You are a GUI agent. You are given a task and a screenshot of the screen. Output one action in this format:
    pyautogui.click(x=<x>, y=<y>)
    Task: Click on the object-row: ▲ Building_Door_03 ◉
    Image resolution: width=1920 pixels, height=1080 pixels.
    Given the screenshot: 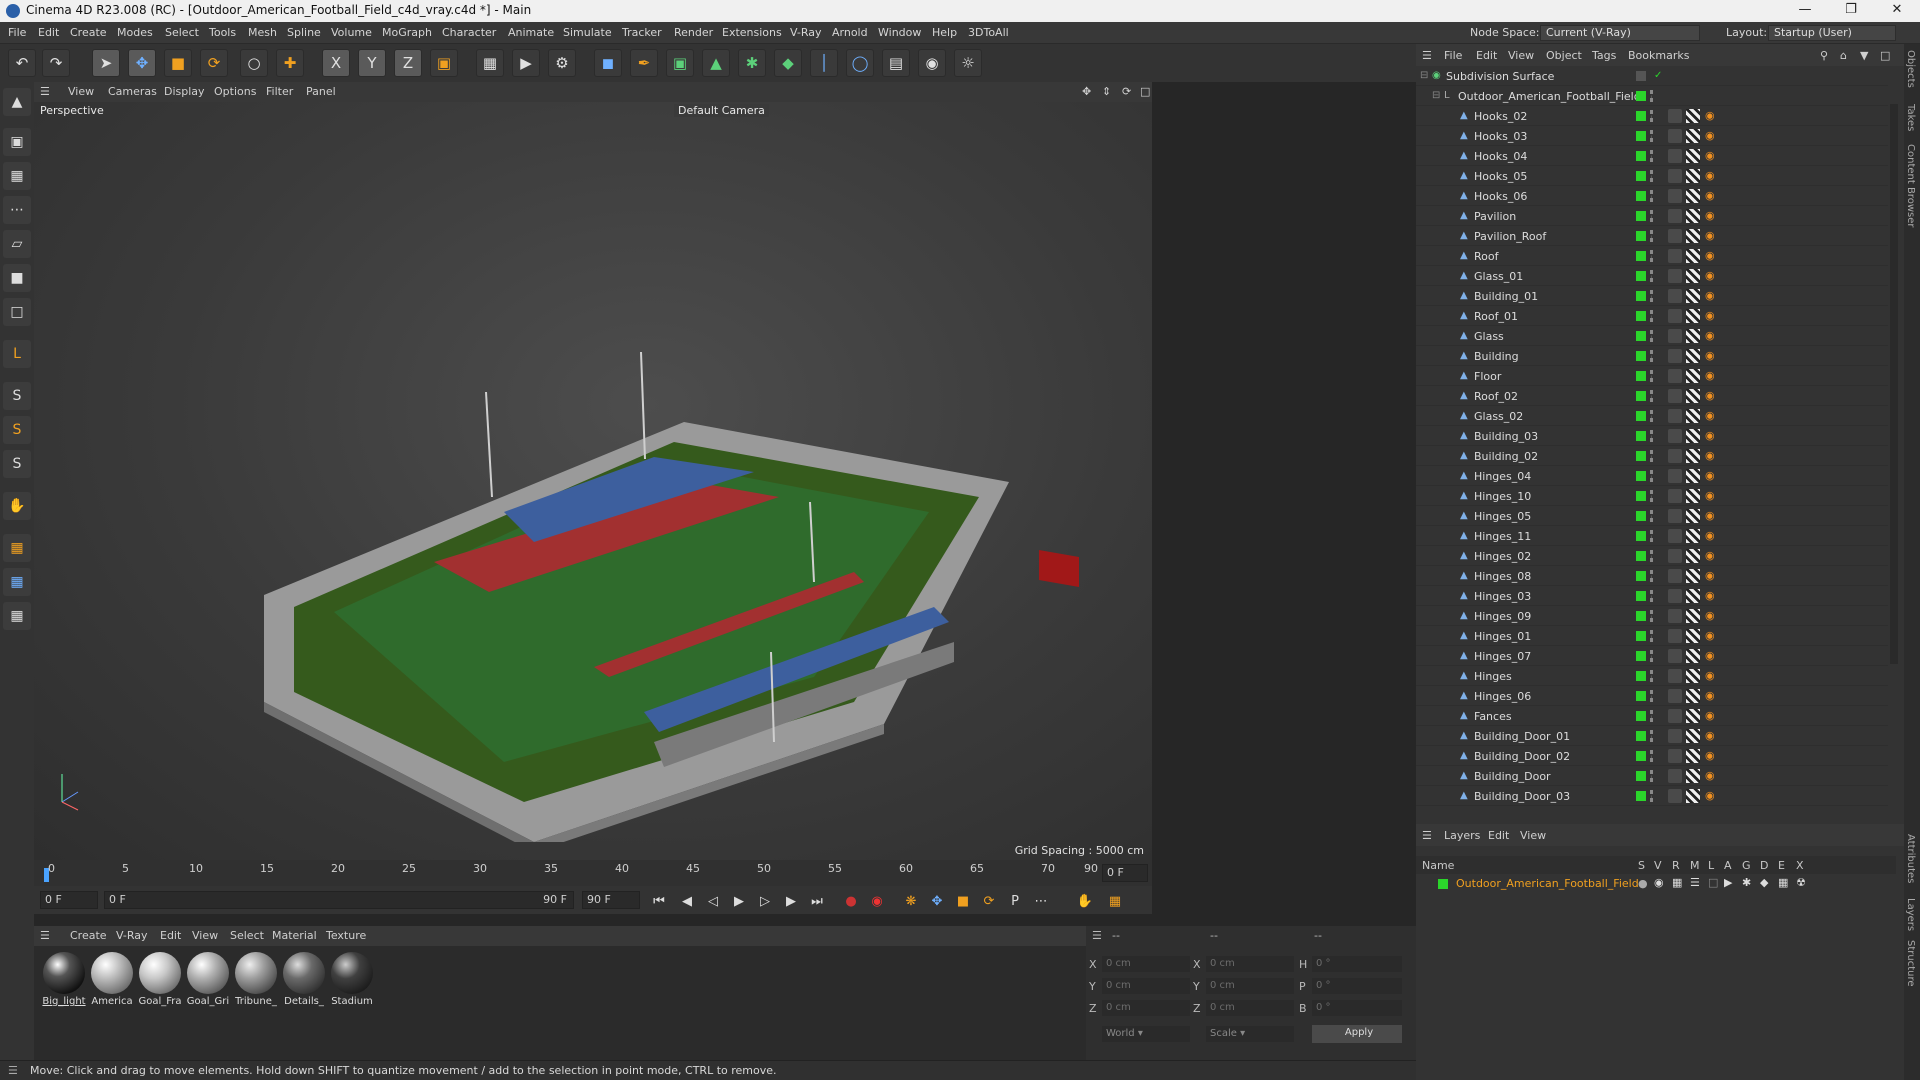 What is the action you would take?
    pyautogui.click(x=1652, y=796)
    